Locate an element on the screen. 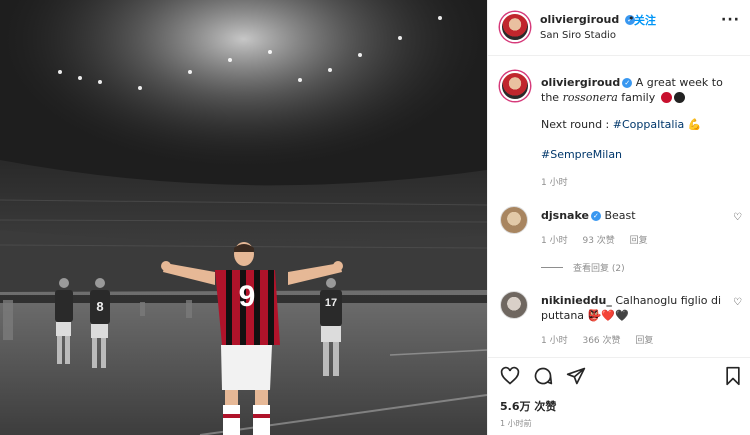 Image resolution: width=750 pixels, height=435 pixels. player-number: 9 is located at coordinates (247, 296).